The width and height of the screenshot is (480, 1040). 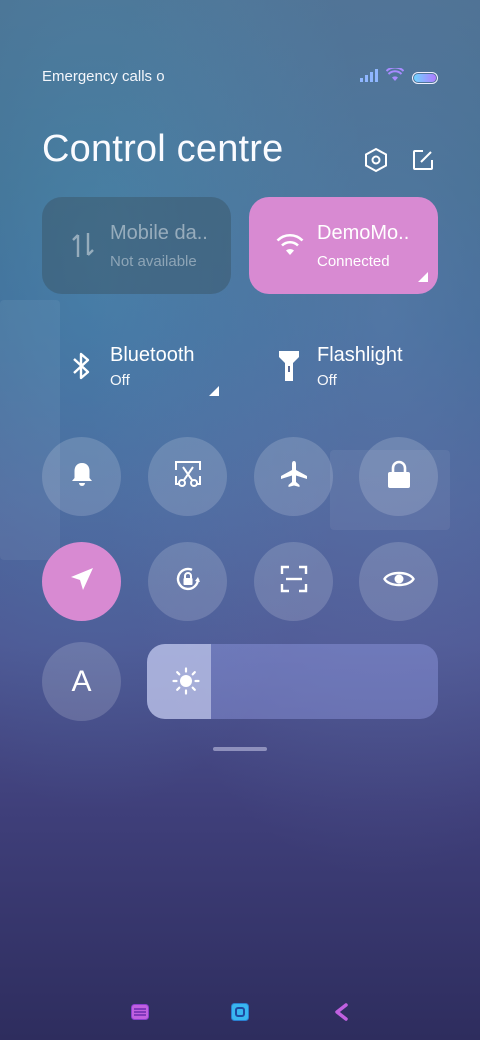 What do you see at coordinates (240, 749) in the screenshot?
I see `drag-handle` at bounding box center [240, 749].